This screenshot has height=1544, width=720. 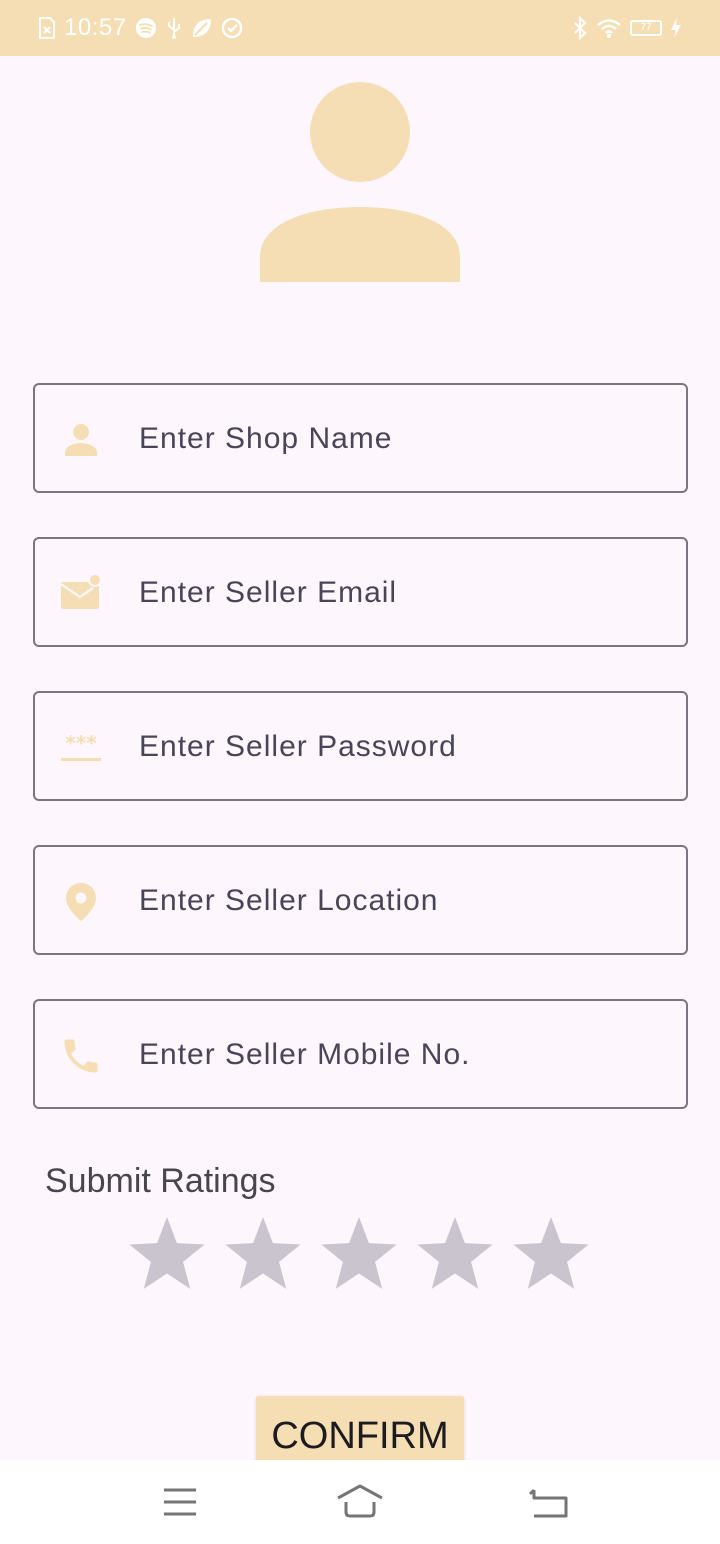 What do you see at coordinates (201, 28) in the screenshot?
I see `leaf-icon` at bounding box center [201, 28].